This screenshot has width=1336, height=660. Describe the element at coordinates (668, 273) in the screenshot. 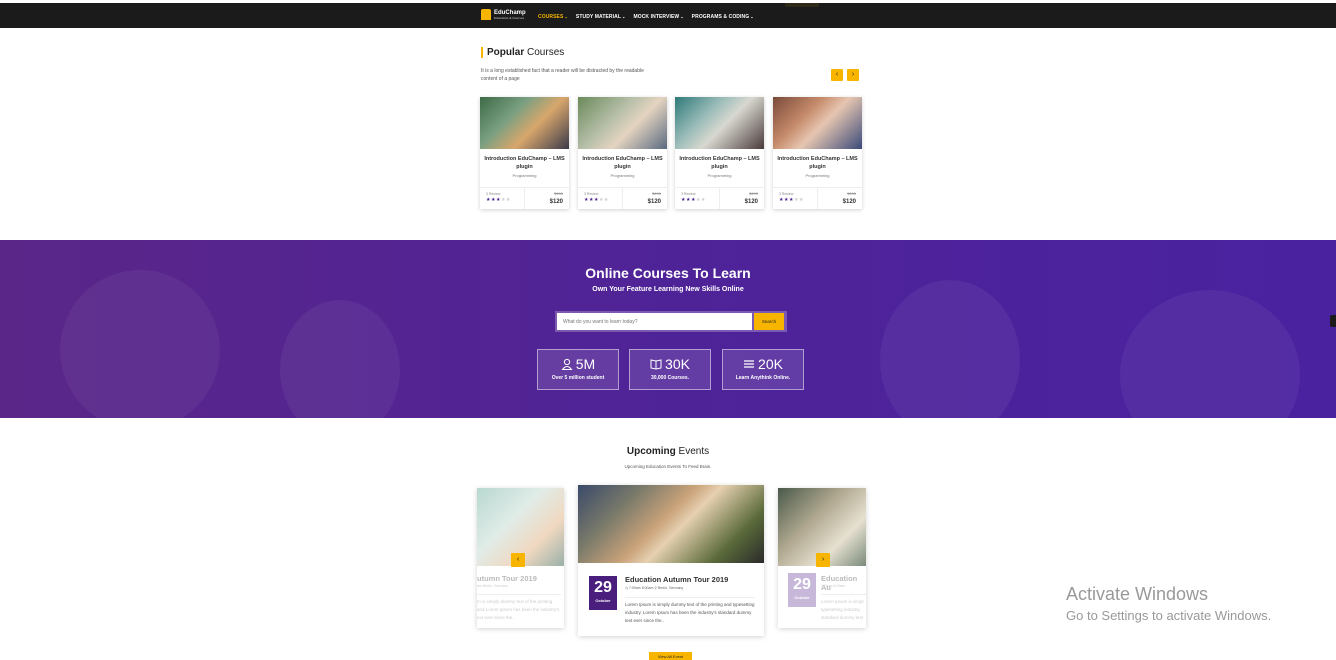

I see `banner-title: Online Courses To Learn` at that location.